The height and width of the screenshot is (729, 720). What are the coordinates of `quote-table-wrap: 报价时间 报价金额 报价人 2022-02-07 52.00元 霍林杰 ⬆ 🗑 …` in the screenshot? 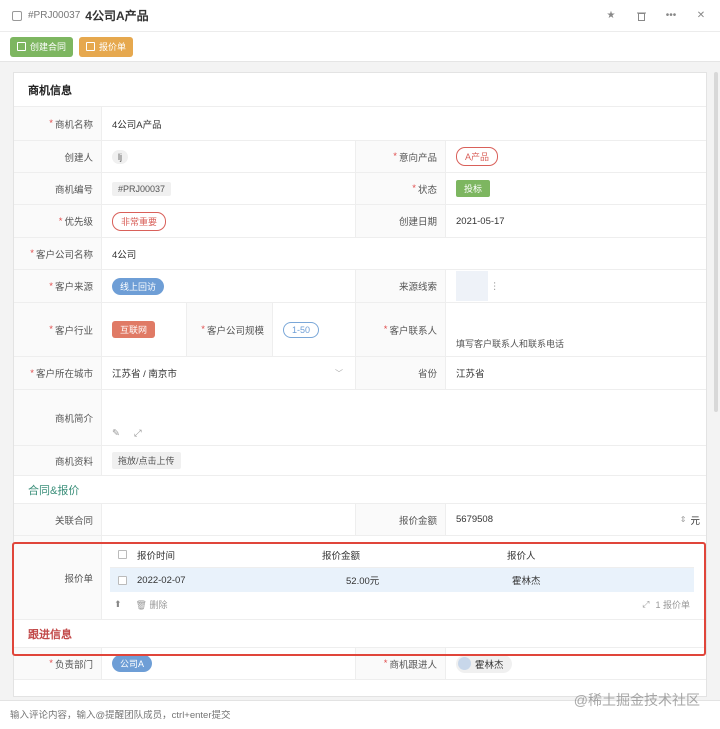 It's located at (404, 577).